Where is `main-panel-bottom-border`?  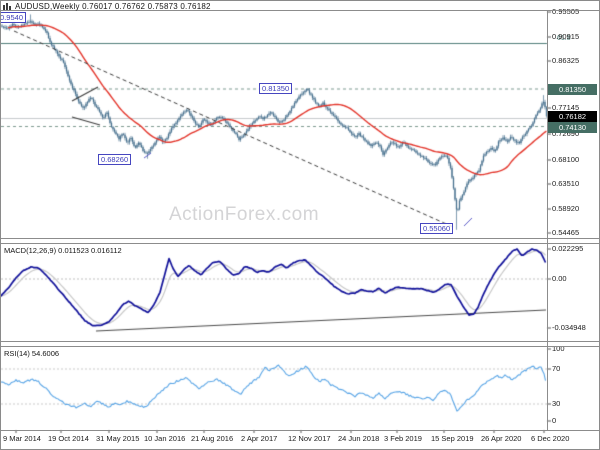
main-panel-bottom-border is located at coordinates (300, 238).